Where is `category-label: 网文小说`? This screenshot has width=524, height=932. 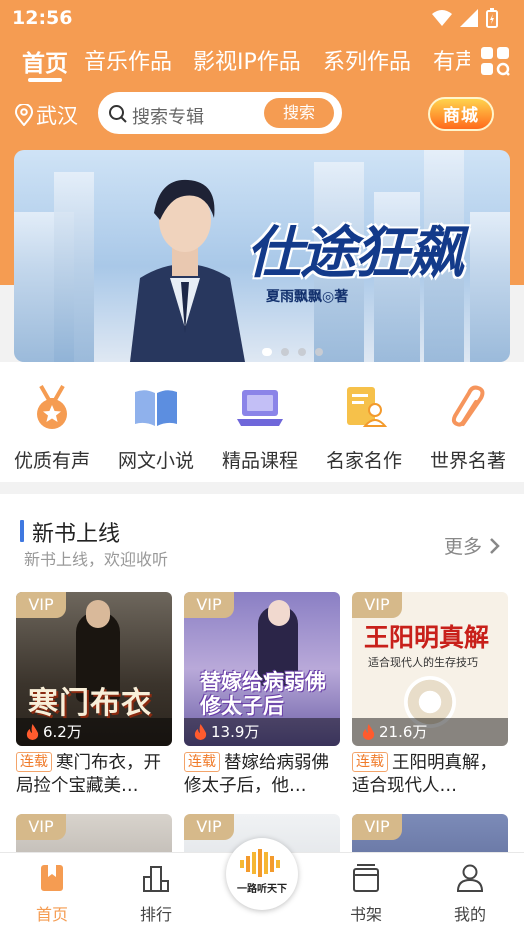
category-label: 网文小说 is located at coordinates (155, 461).